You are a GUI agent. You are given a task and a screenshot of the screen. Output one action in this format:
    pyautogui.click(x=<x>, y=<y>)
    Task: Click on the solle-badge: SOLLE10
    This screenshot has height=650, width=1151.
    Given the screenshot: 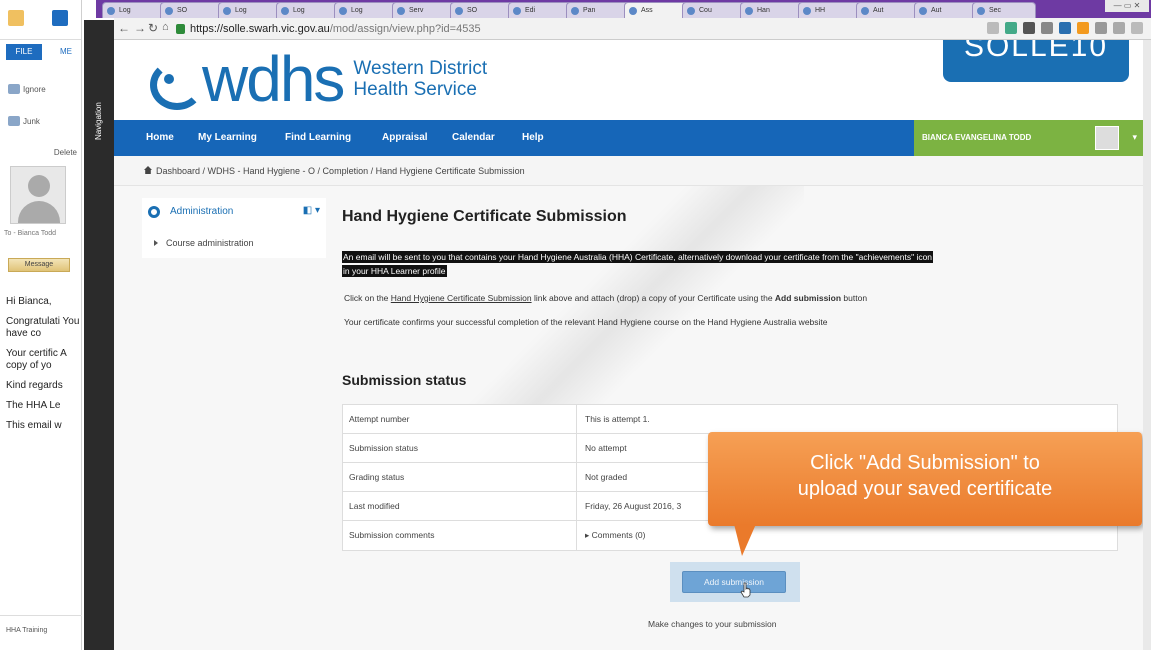 What is the action you would take?
    pyautogui.click(x=1036, y=61)
    